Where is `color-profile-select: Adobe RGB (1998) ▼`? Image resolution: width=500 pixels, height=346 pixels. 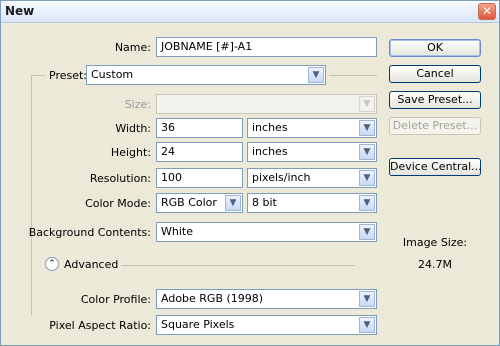
color-profile-select: Adobe RGB (1998) ▼ is located at coordinates (266, 299).